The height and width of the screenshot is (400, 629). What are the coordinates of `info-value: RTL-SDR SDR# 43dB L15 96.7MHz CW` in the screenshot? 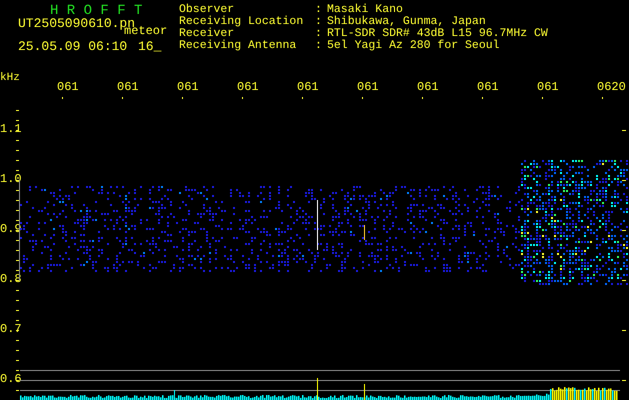 It's located at (437, 34).